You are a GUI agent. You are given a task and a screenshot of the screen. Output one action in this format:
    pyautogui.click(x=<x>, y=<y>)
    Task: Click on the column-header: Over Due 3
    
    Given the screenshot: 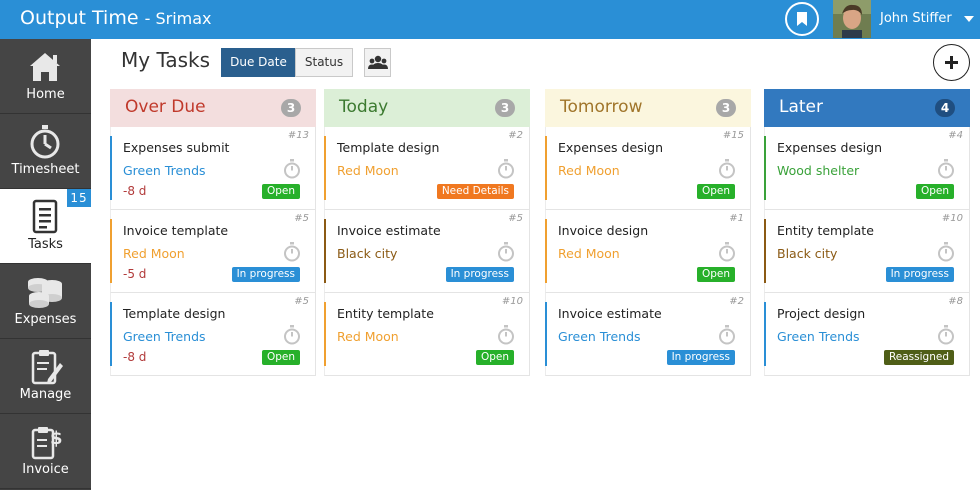 What is the action you would take?
    pyautogui.click(x=213, y=108)
    